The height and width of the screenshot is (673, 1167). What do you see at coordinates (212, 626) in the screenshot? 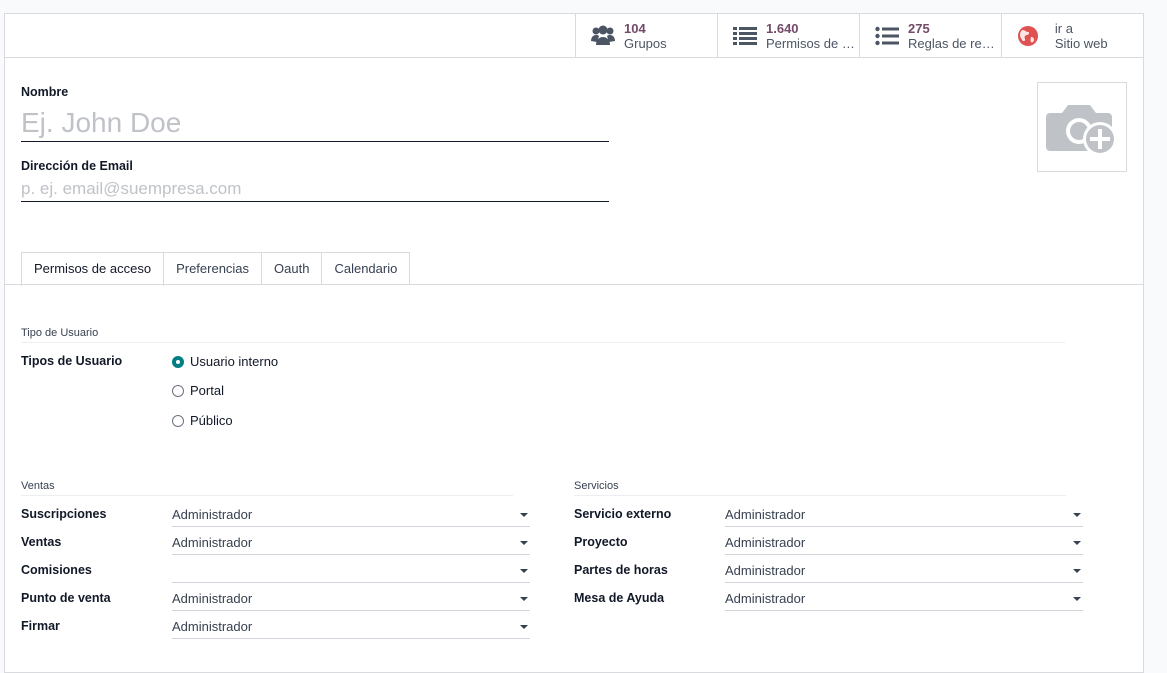
I see `sign-value: Administrador` at bounding box center [212, 626].